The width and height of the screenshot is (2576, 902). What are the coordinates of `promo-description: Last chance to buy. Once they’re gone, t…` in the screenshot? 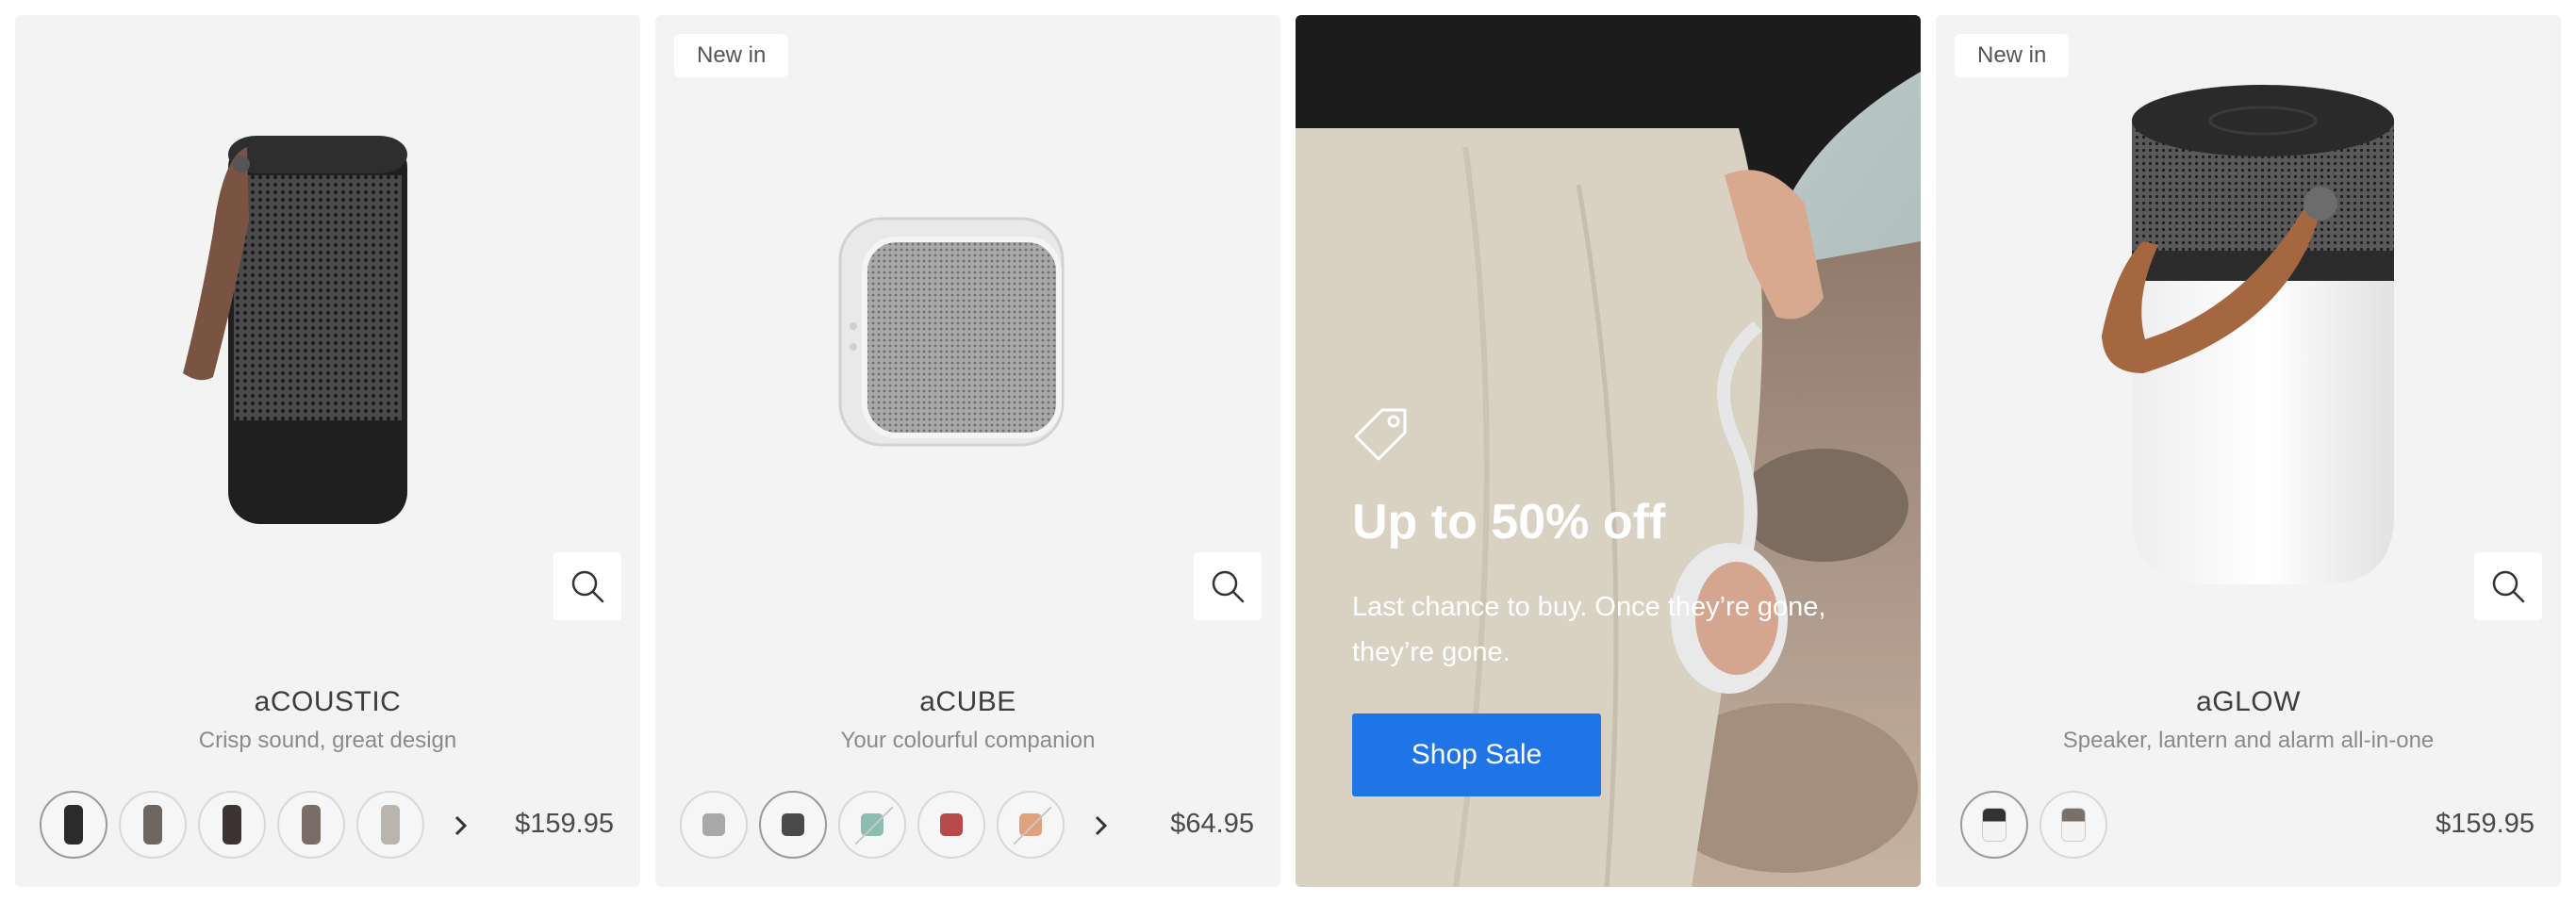 It's located at (1589, 629).